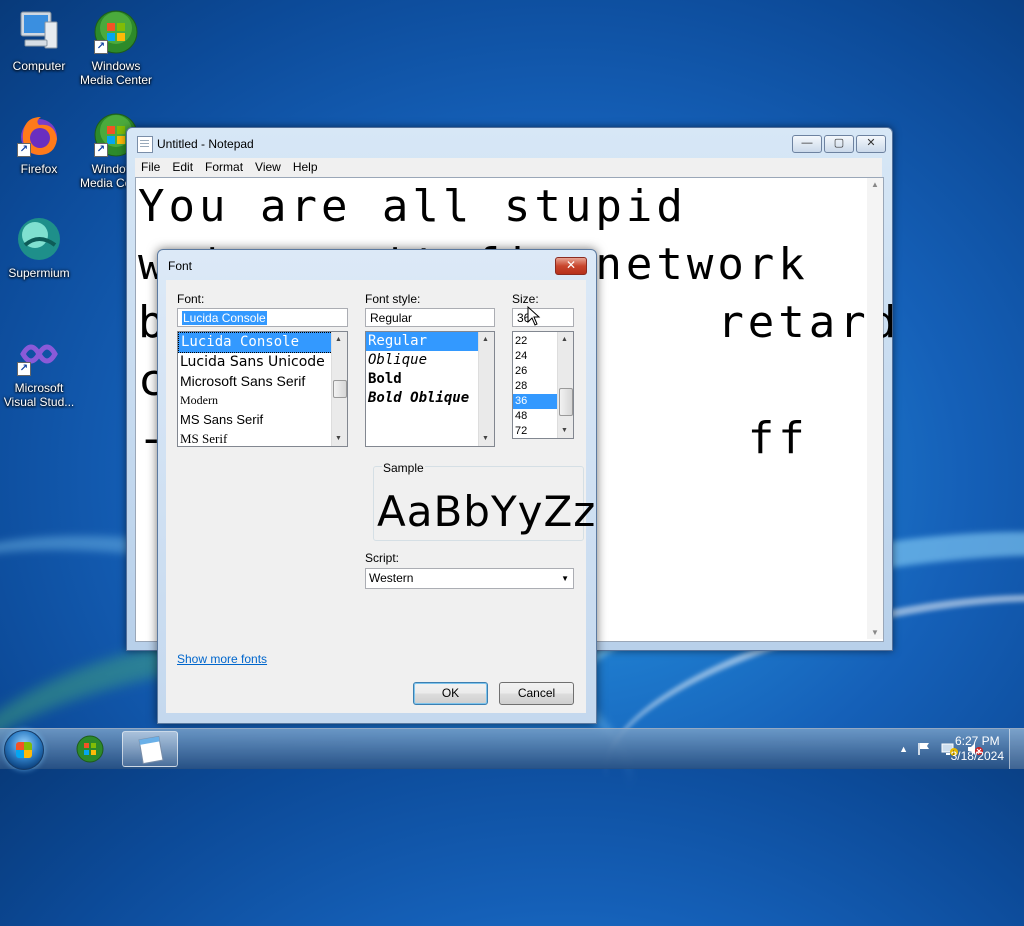  I want to click on list-item: Bold Oblique, so click(430, 398).